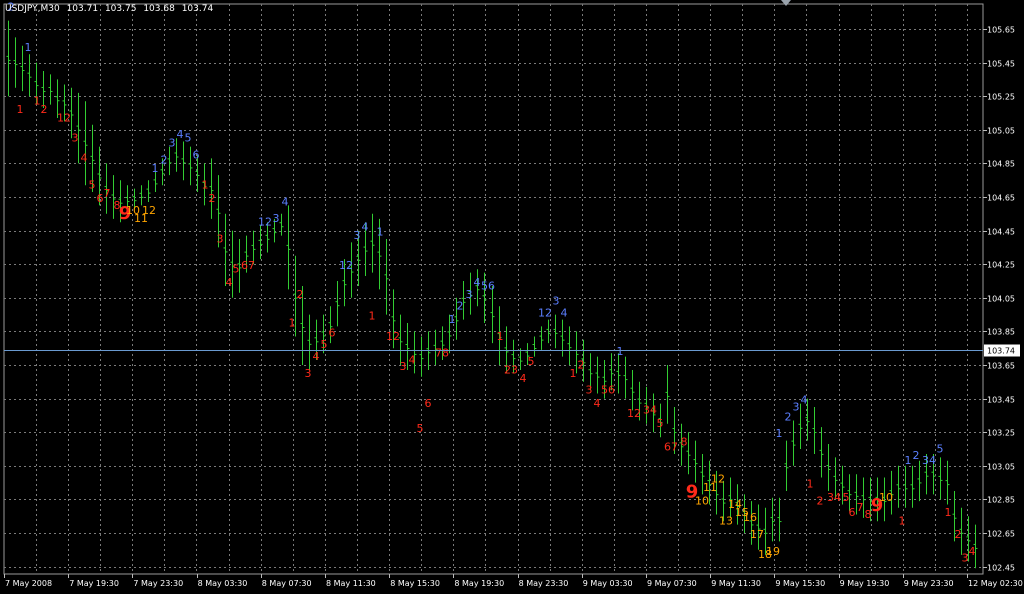 The width and height of the screenshot is (1024, 594). I want to click on y-tick-label: 102.45, so click(1001, 568).